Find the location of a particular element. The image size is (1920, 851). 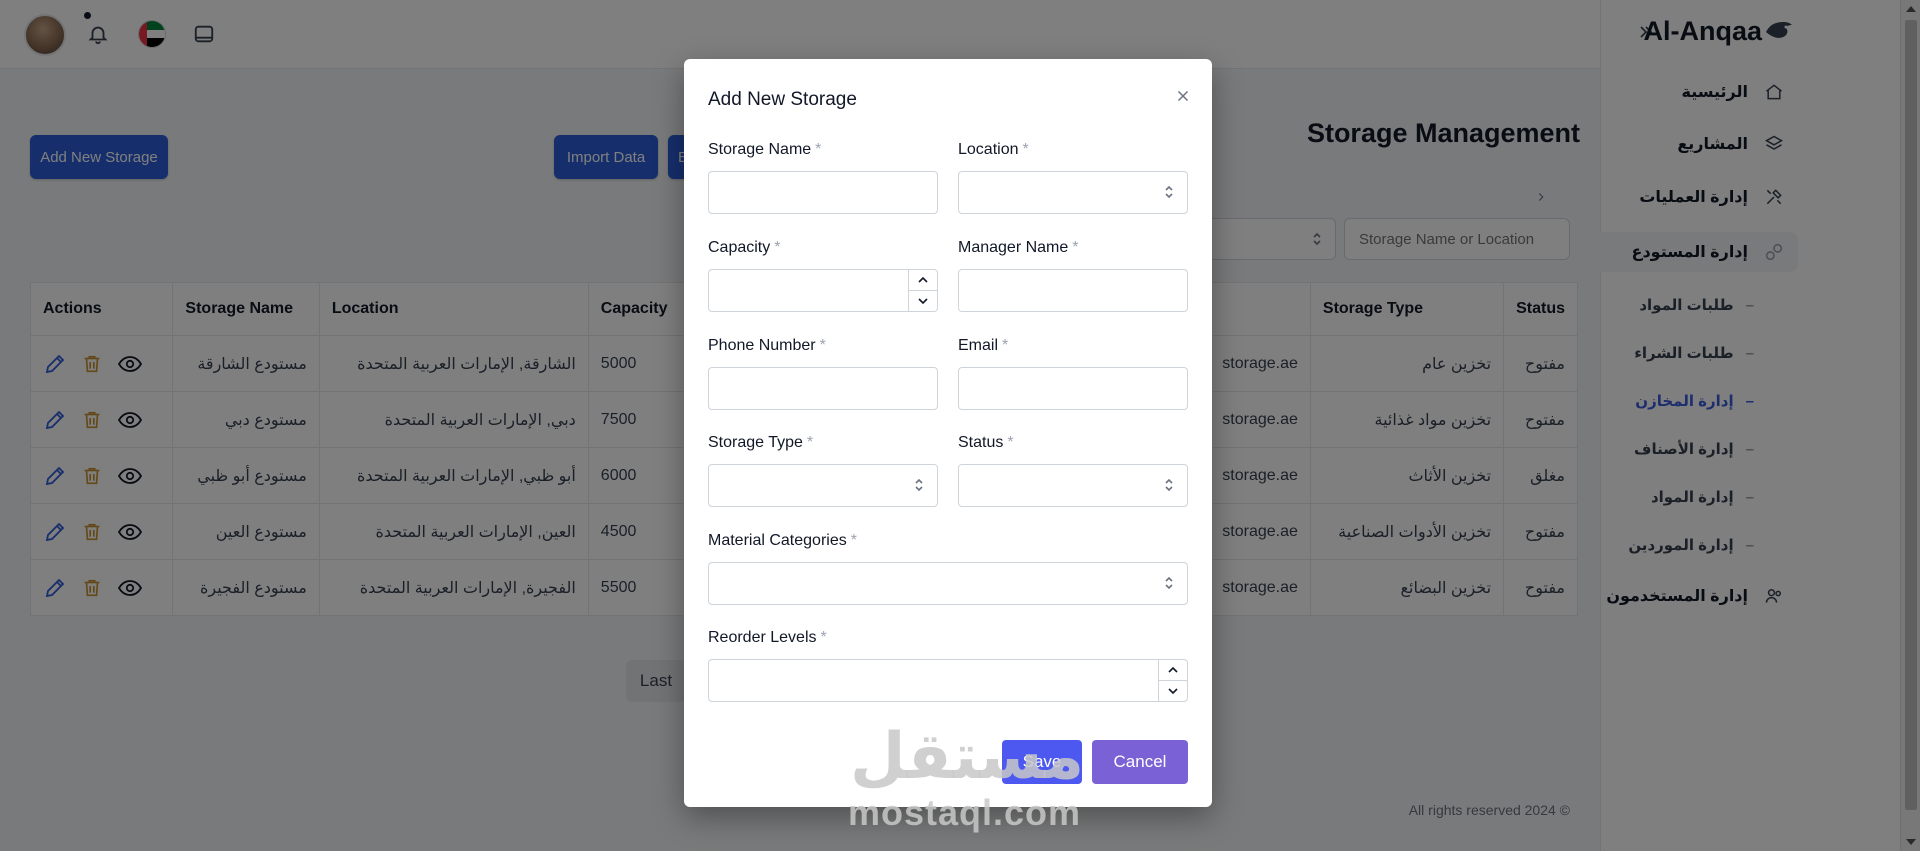

email-label: Email * is located at coordinates (983, 345).